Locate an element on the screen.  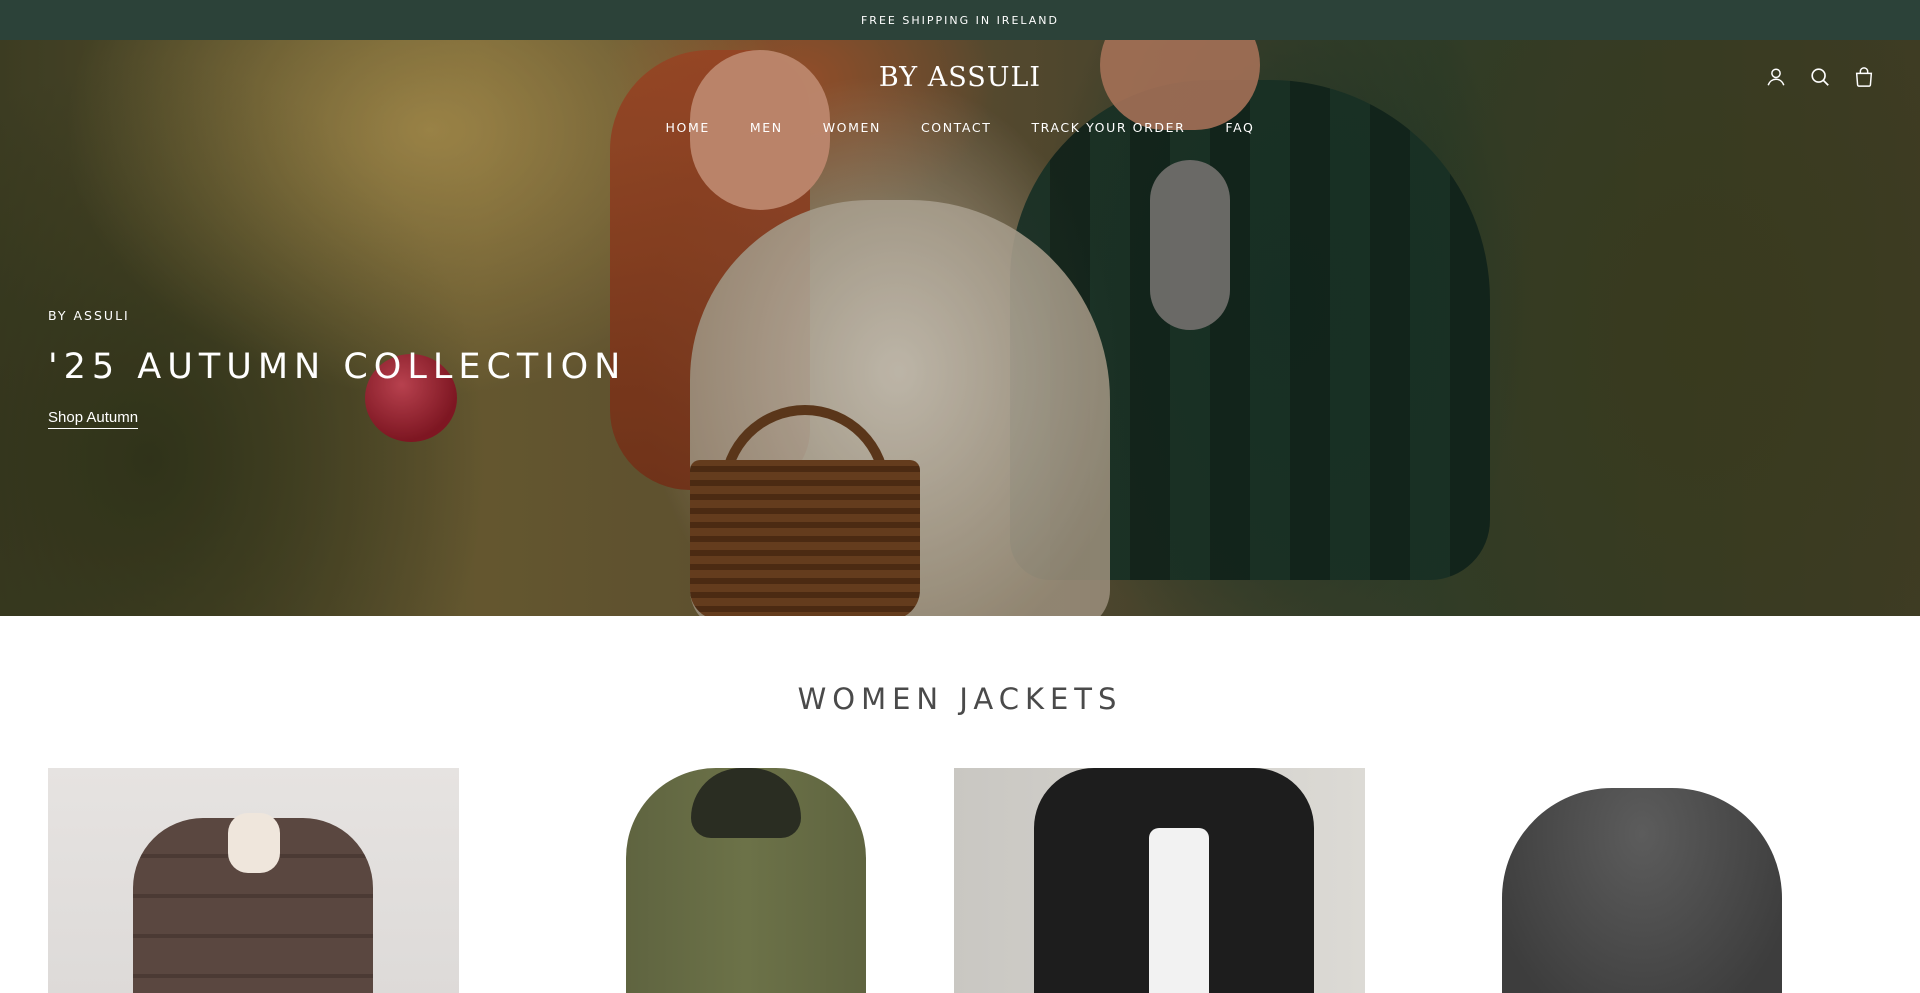
announcement-bar: FREE SHIPPING IN IRELAND is located at coordinates (960, 20).